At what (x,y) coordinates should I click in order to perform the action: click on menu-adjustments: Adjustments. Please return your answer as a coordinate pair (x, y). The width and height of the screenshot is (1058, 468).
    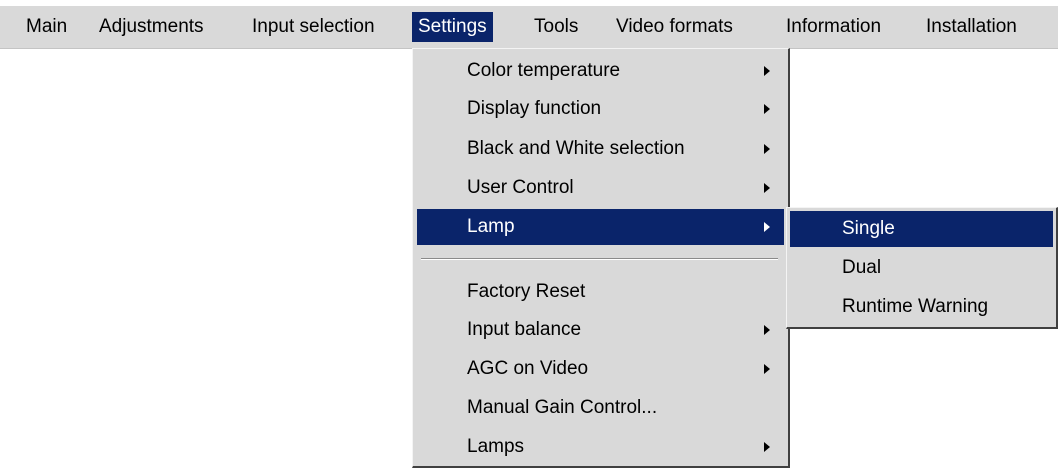
    Looking at the image, I should click on (151, 27).